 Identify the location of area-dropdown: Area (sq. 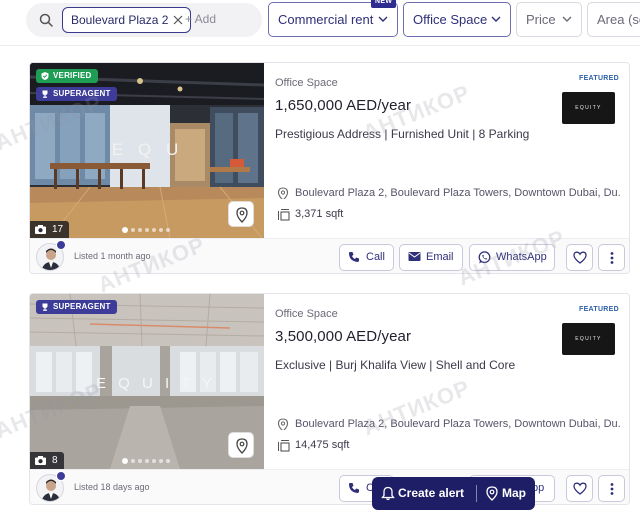
(613, 19).